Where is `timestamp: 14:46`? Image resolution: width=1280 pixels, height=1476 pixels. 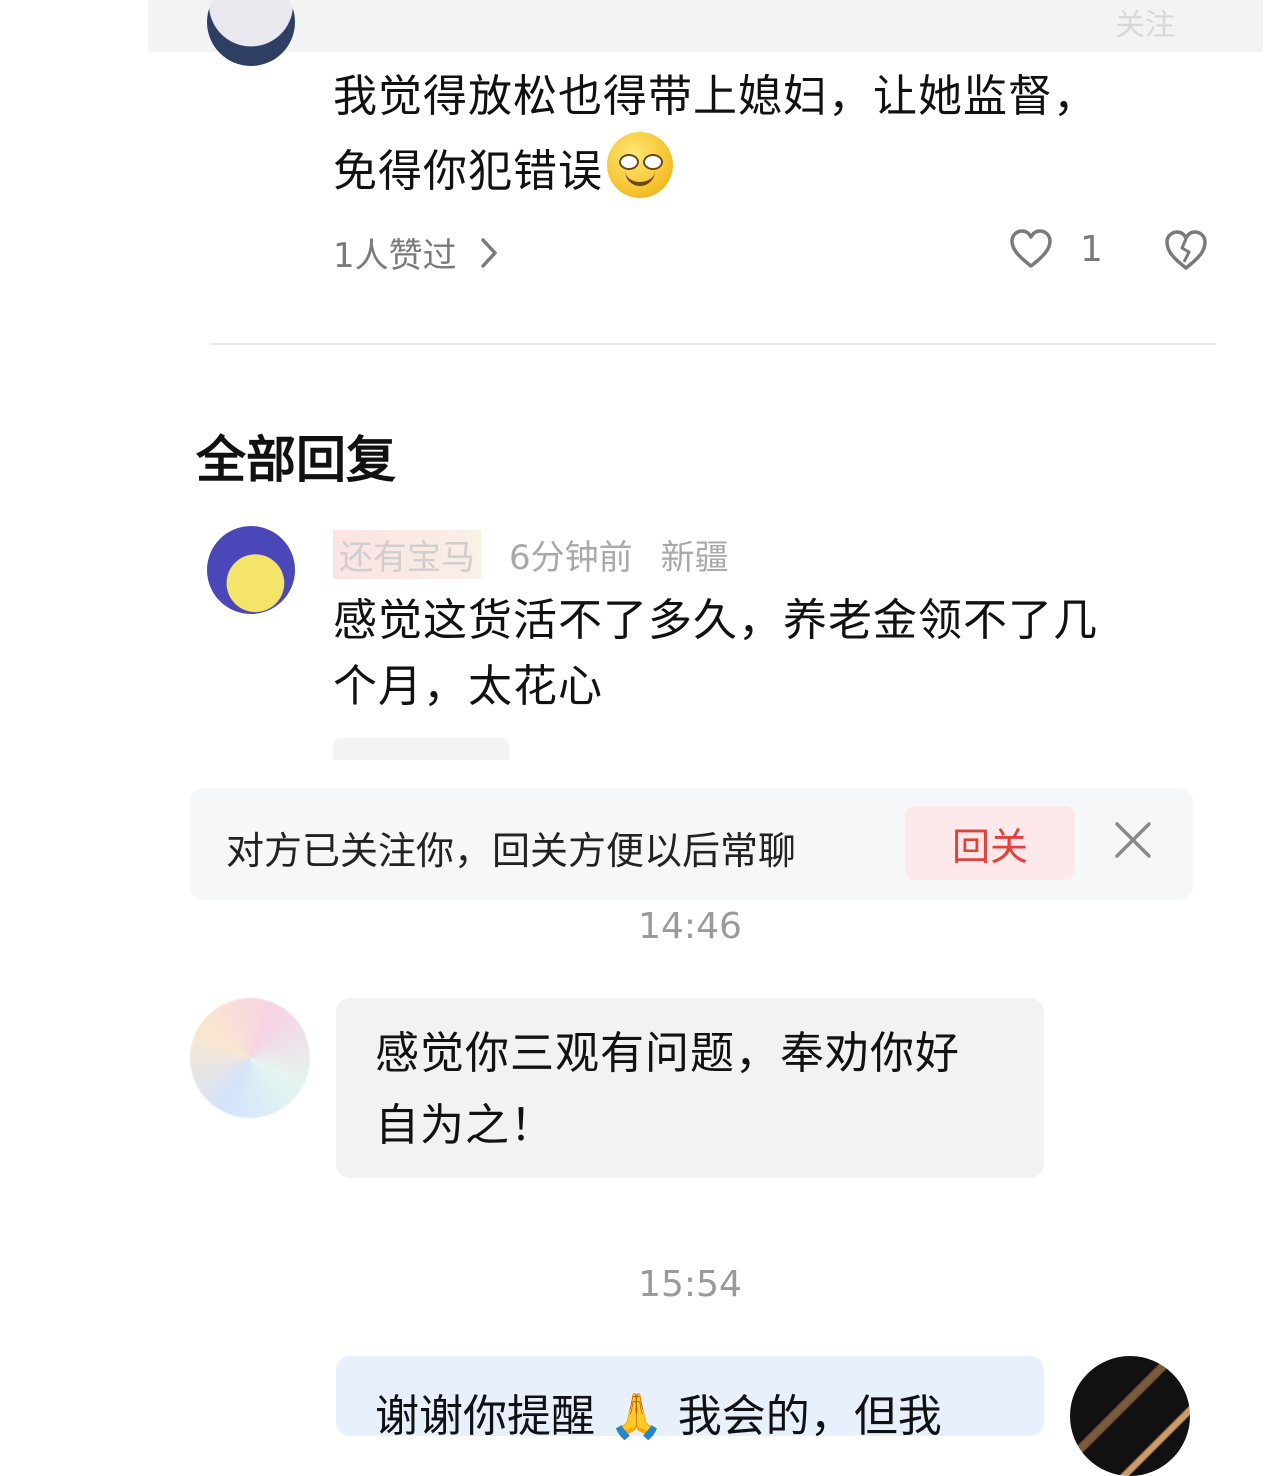
timestamp: 14:46 is located at coordinates (690, 926).